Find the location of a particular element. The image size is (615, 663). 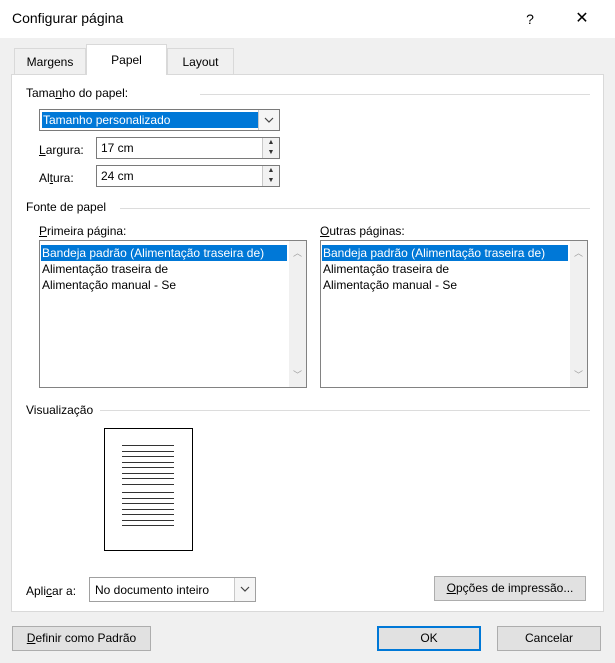

width-label: Largura: is located at coordinates (61, 150).